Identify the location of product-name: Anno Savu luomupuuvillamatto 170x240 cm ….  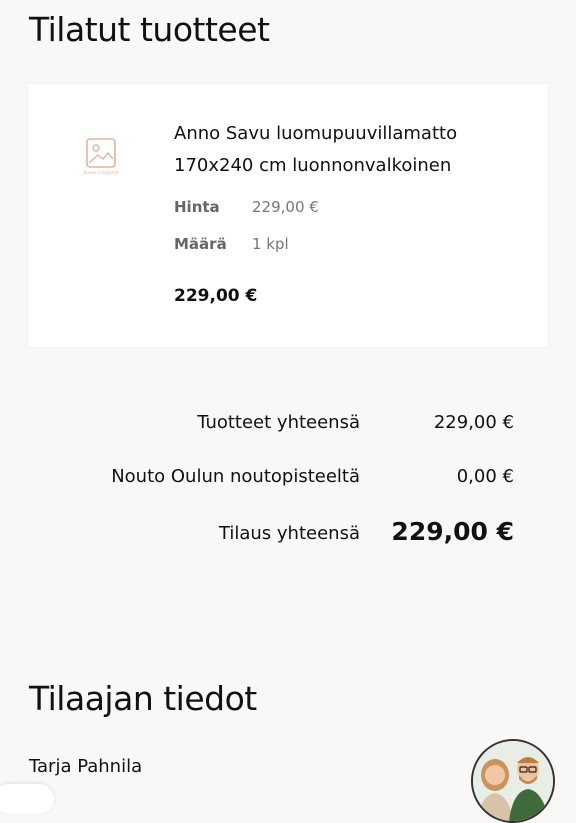
(349, 150).